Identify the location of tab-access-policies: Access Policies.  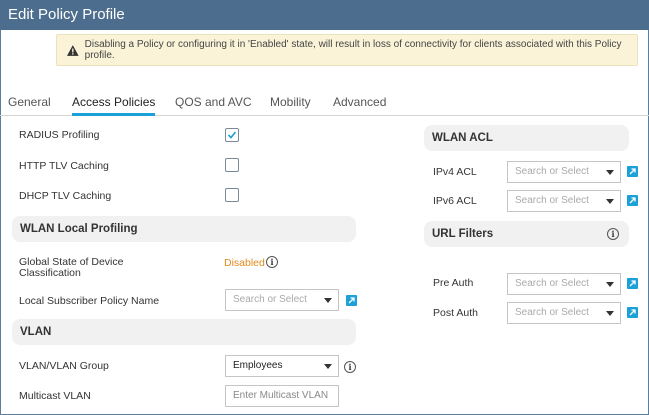
(114, 105).